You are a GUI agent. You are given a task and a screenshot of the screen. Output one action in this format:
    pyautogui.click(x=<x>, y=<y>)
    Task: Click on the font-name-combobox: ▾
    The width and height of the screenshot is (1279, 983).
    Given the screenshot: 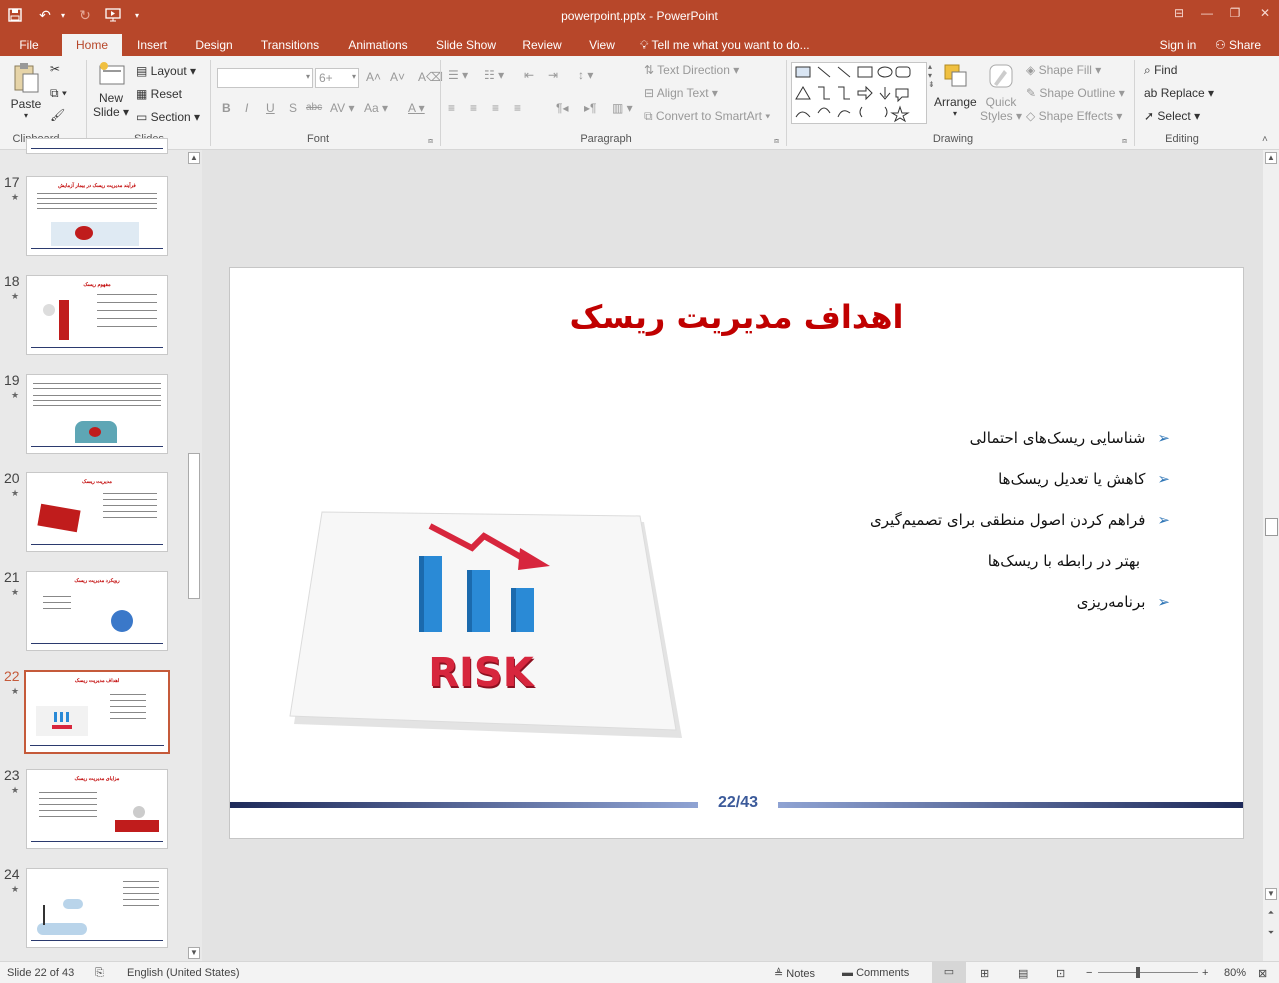 What is the action you would take?
    pyautogui.click(x=265, y=78)
    